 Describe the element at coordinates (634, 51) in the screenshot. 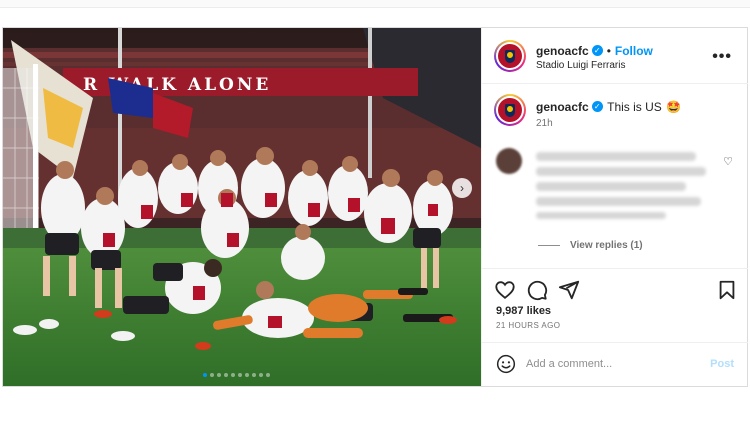

I see `follow-button: Follow` at that location.